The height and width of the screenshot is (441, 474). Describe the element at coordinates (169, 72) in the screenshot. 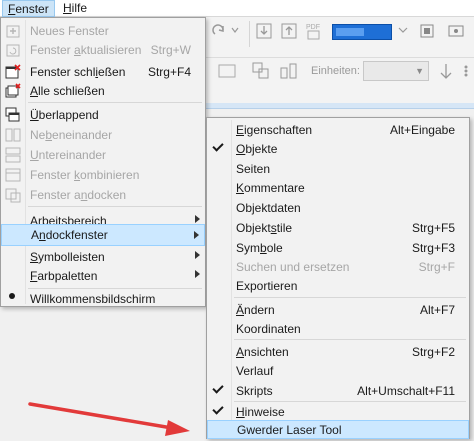

I see `shortcut: Strg+F4` at that location.